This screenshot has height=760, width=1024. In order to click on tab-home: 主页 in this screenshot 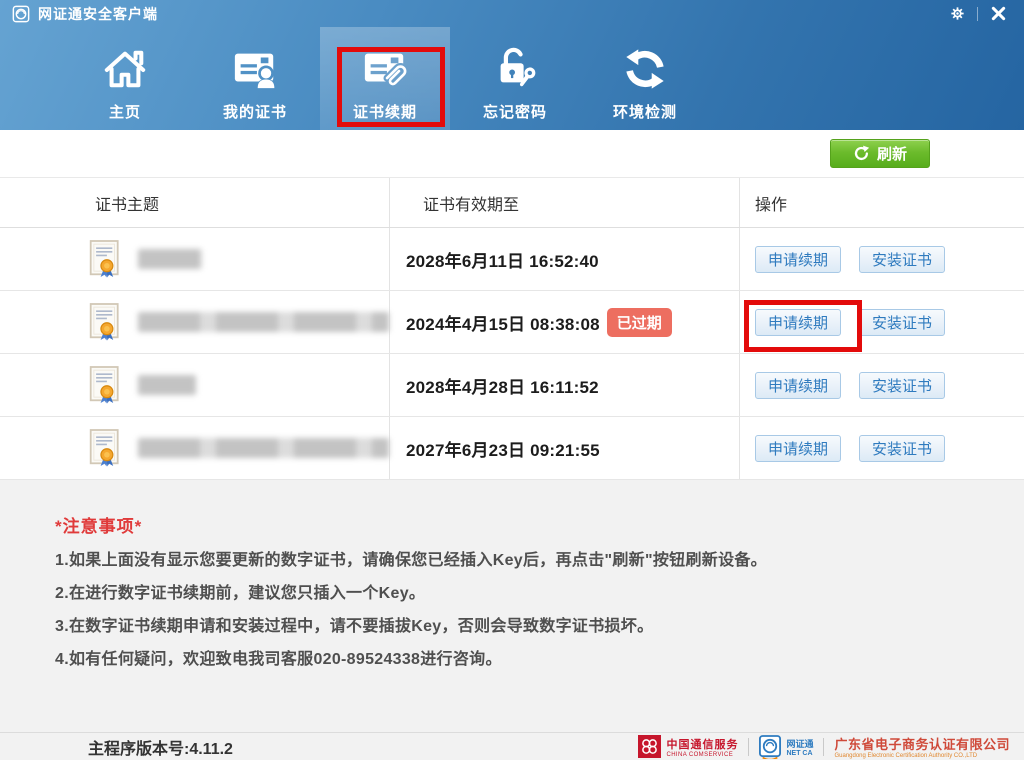, I will do `click(125, 78)`.